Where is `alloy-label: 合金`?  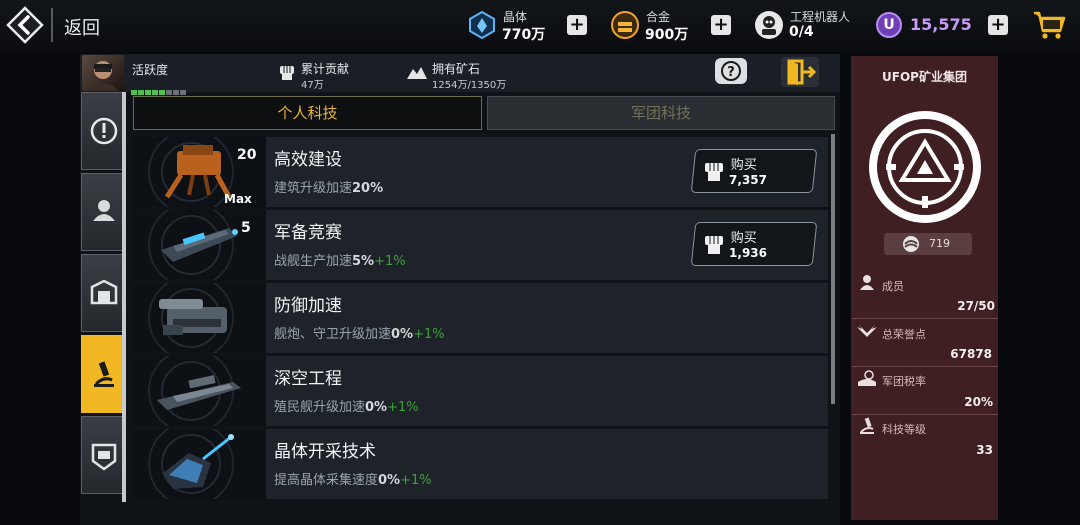
alloy-label: 合金 is located at coordinates (658, 17).